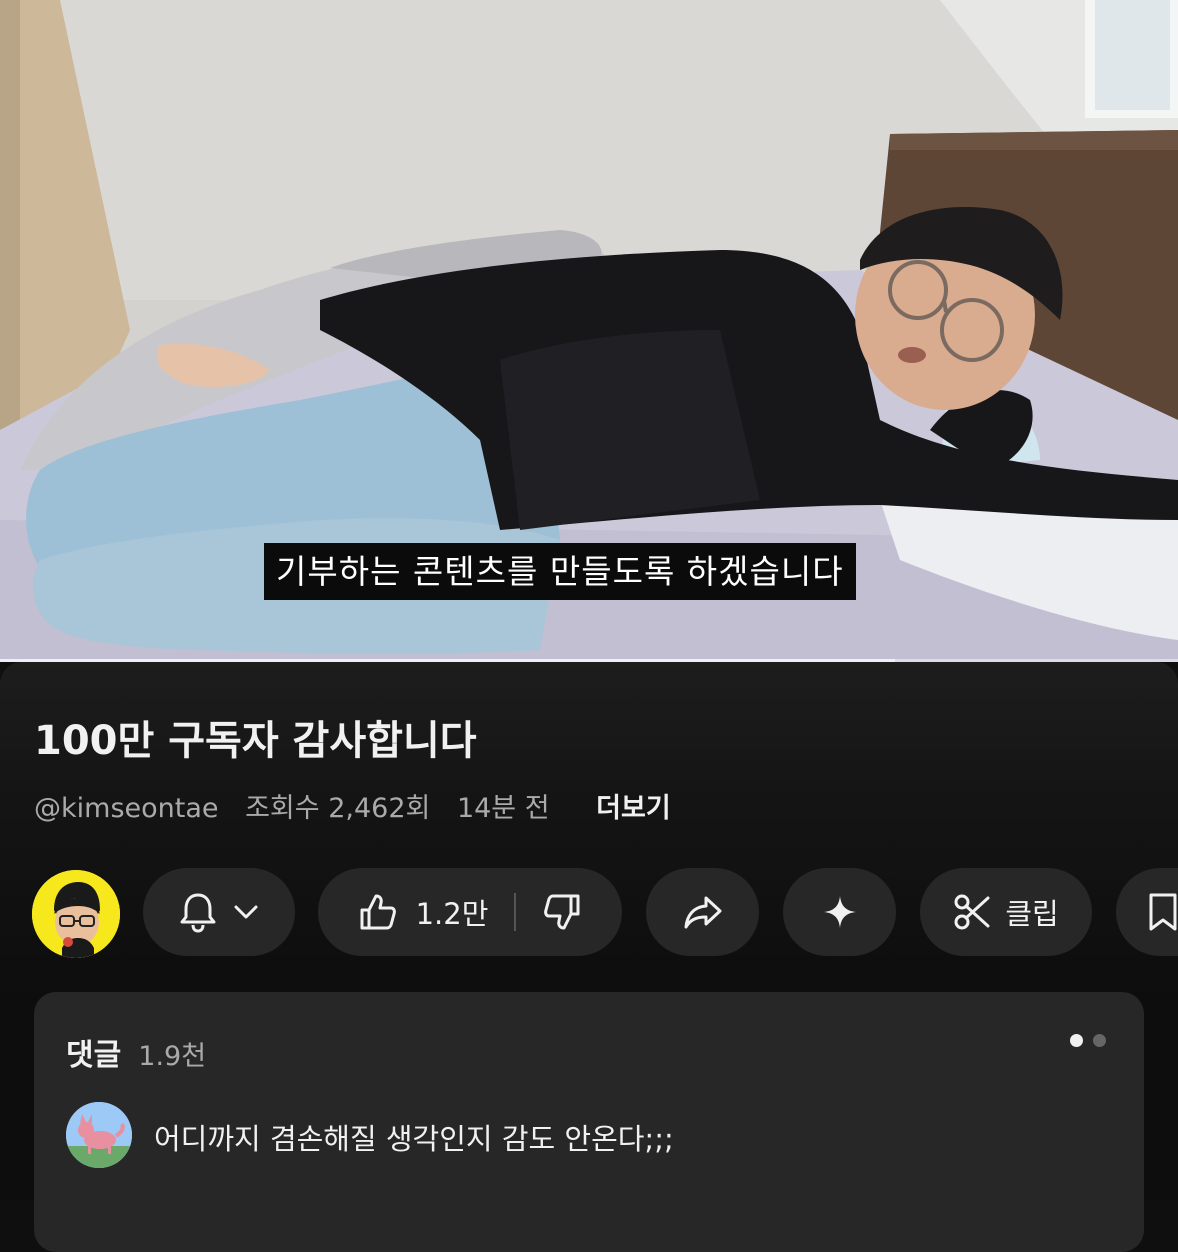 The image size is (1178, 1252). I want to click on clip-label: 클립, so click(1032, 914).